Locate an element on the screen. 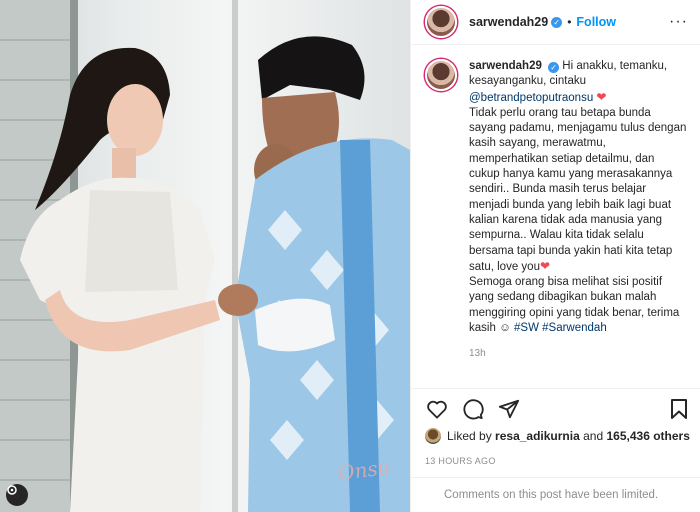 This screenshot has height=512, width=700. more-options-icon: ··· is located at coordinates (678, 22).